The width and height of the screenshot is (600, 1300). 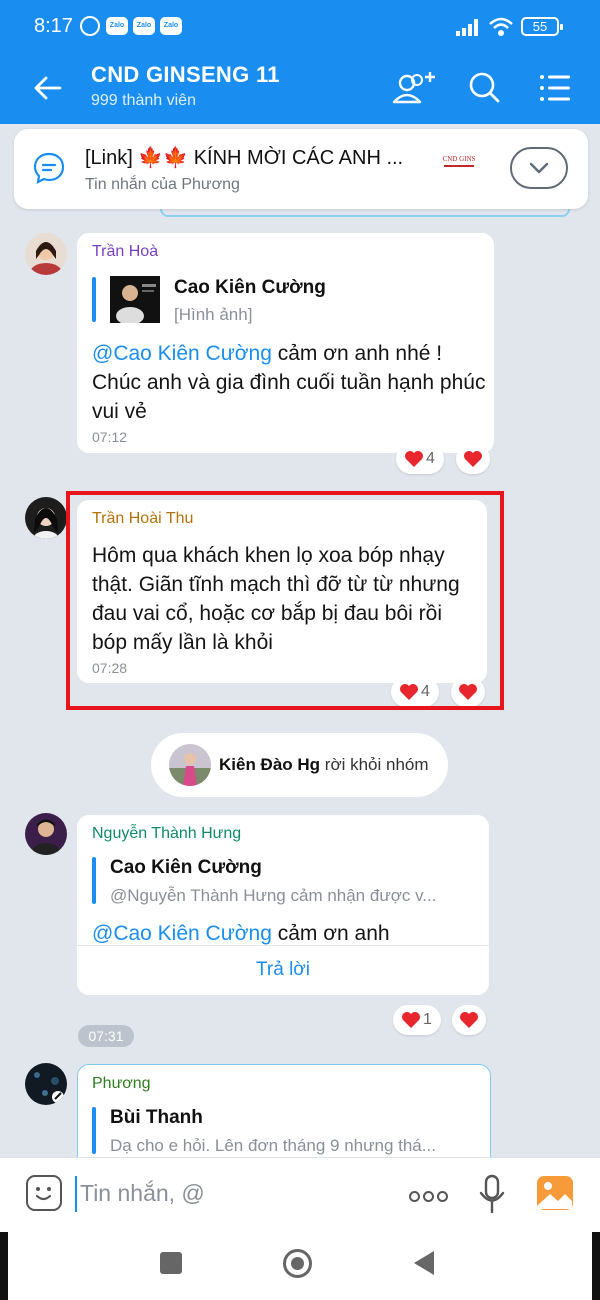 I want to click on search-icon, so click(x=485, y=88).